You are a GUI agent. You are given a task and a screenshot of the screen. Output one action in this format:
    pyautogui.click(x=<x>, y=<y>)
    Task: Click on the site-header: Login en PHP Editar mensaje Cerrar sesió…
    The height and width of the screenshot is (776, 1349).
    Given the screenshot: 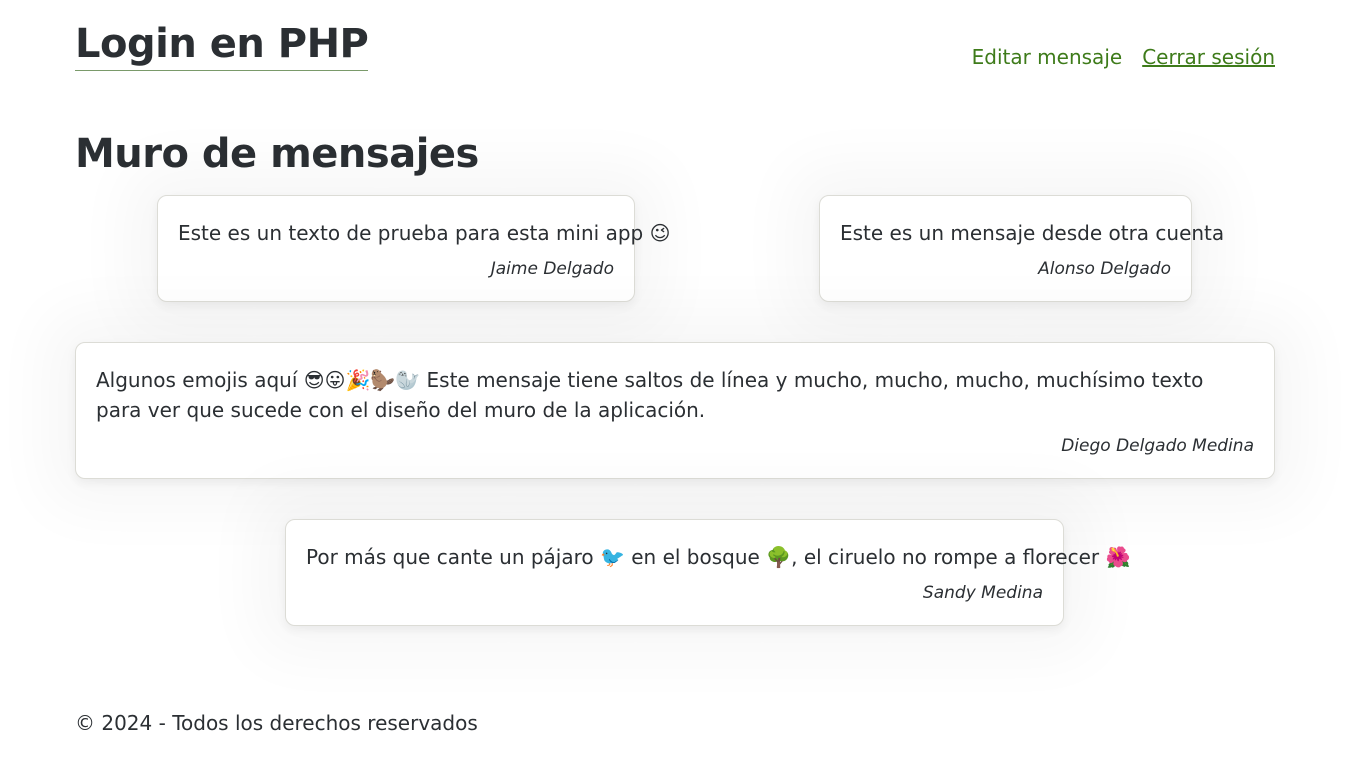 What is the action you would take?
    pyautogui.click(x=675, y=45)
    